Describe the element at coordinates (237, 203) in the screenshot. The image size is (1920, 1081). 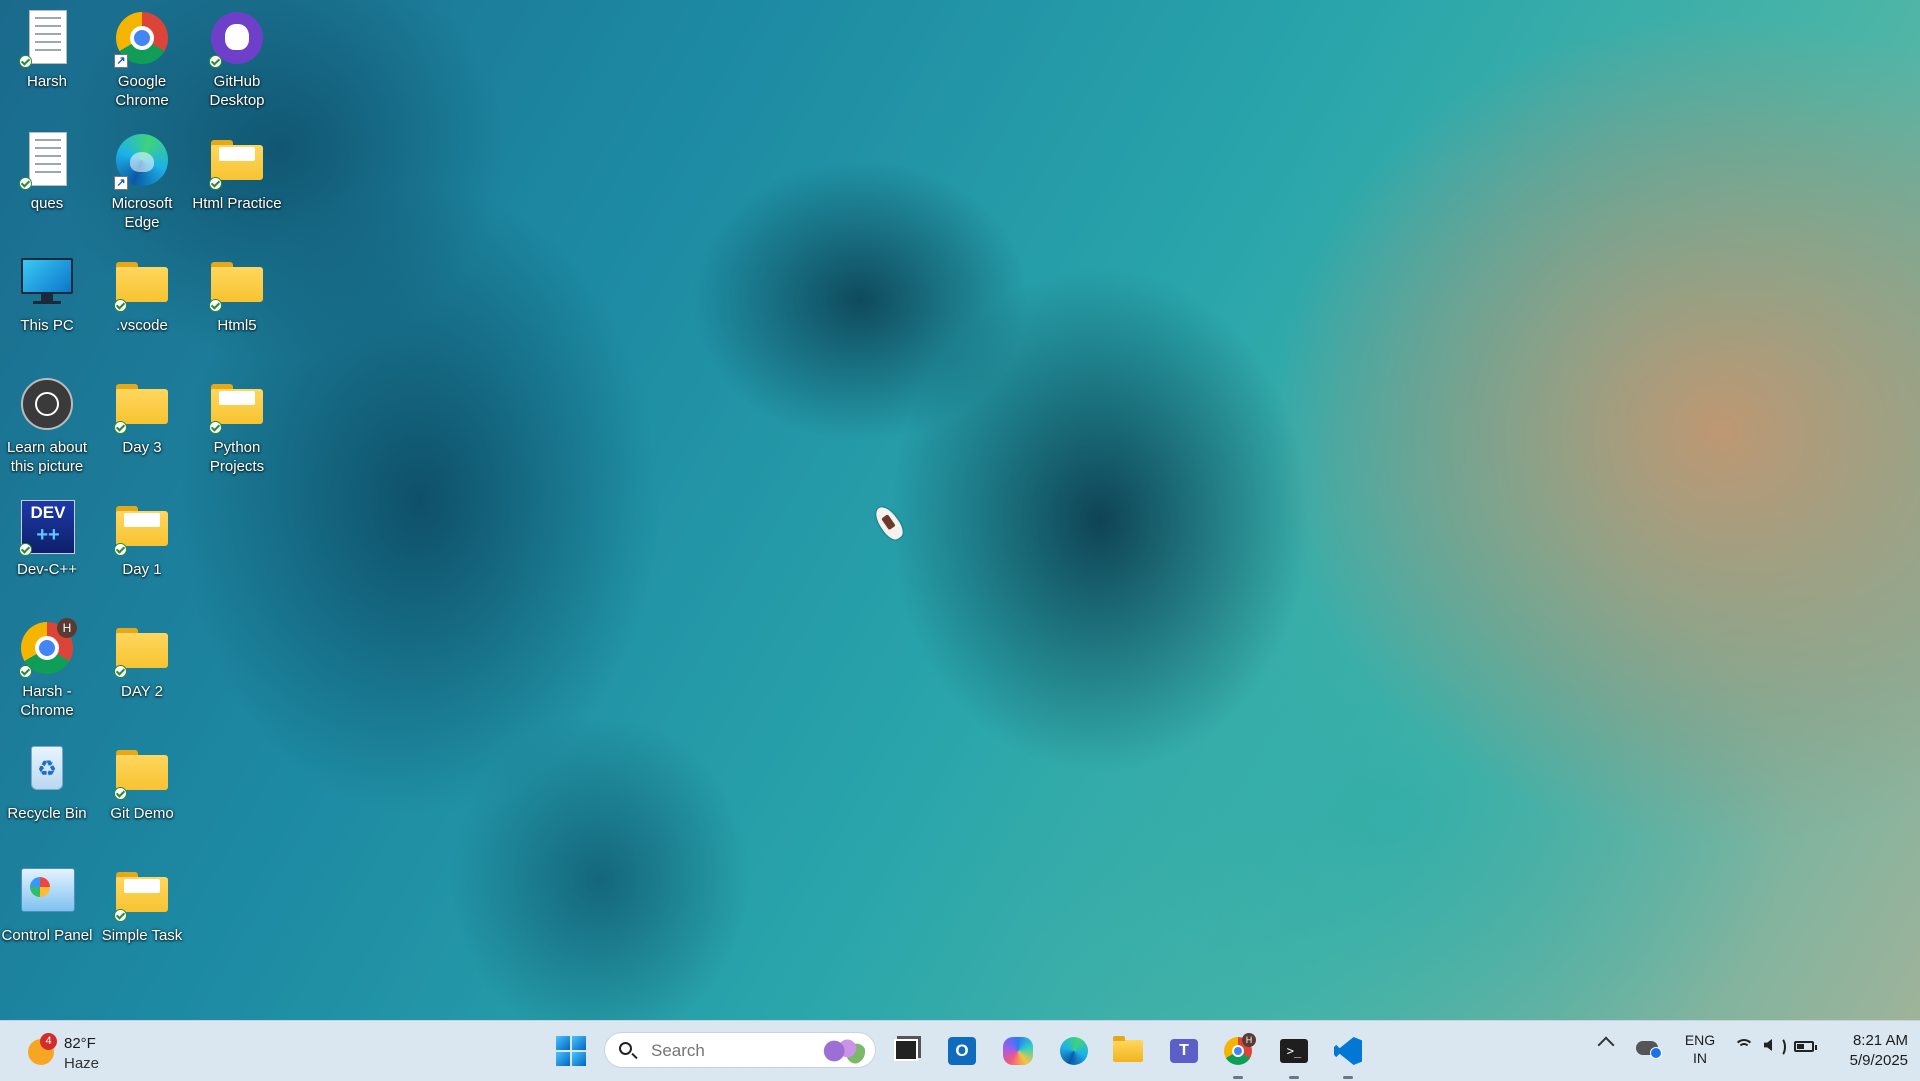
I see `desktop-icon-label: Html Practice` at that location.